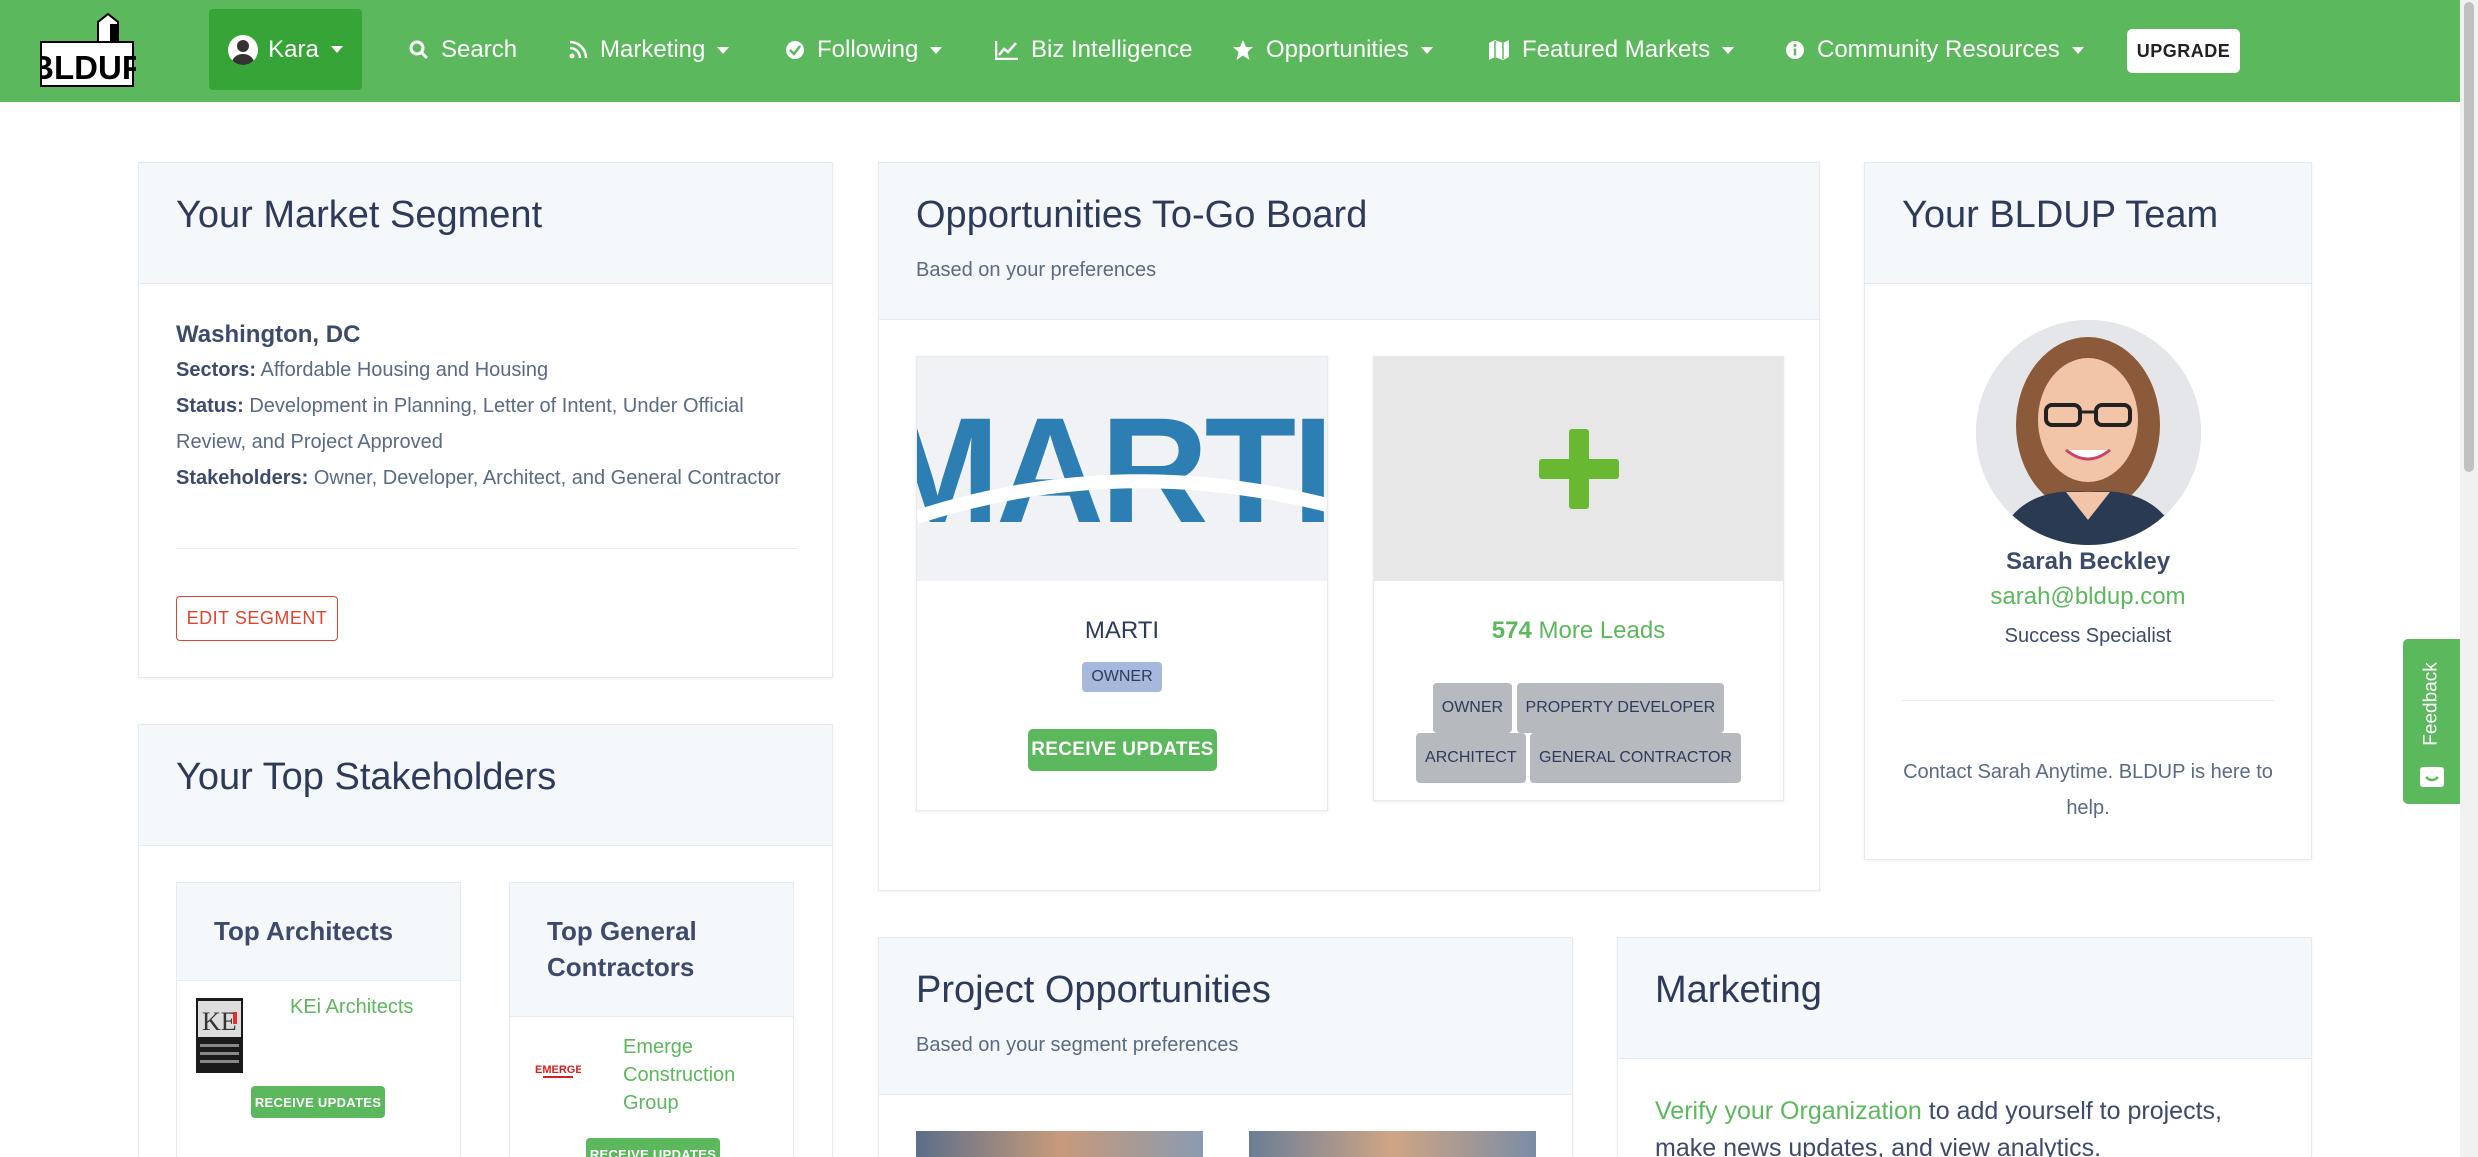 Image resolution: width=2478 pixels, height=1157 pixels. I want to click on team-member-role: Success Specialist, so click(2088, 636).